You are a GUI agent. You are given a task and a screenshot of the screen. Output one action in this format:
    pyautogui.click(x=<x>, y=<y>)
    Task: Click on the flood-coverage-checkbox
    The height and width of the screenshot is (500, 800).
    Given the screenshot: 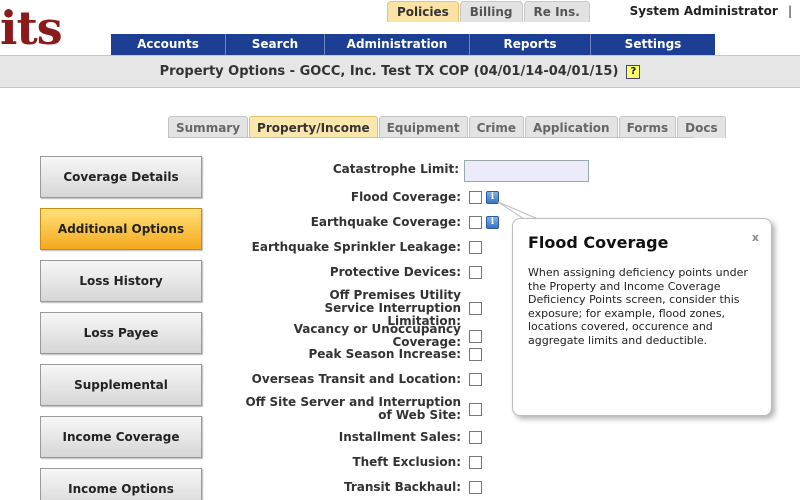 What is the action you would take?
    pyautogui.click(x=475, y=197)
    